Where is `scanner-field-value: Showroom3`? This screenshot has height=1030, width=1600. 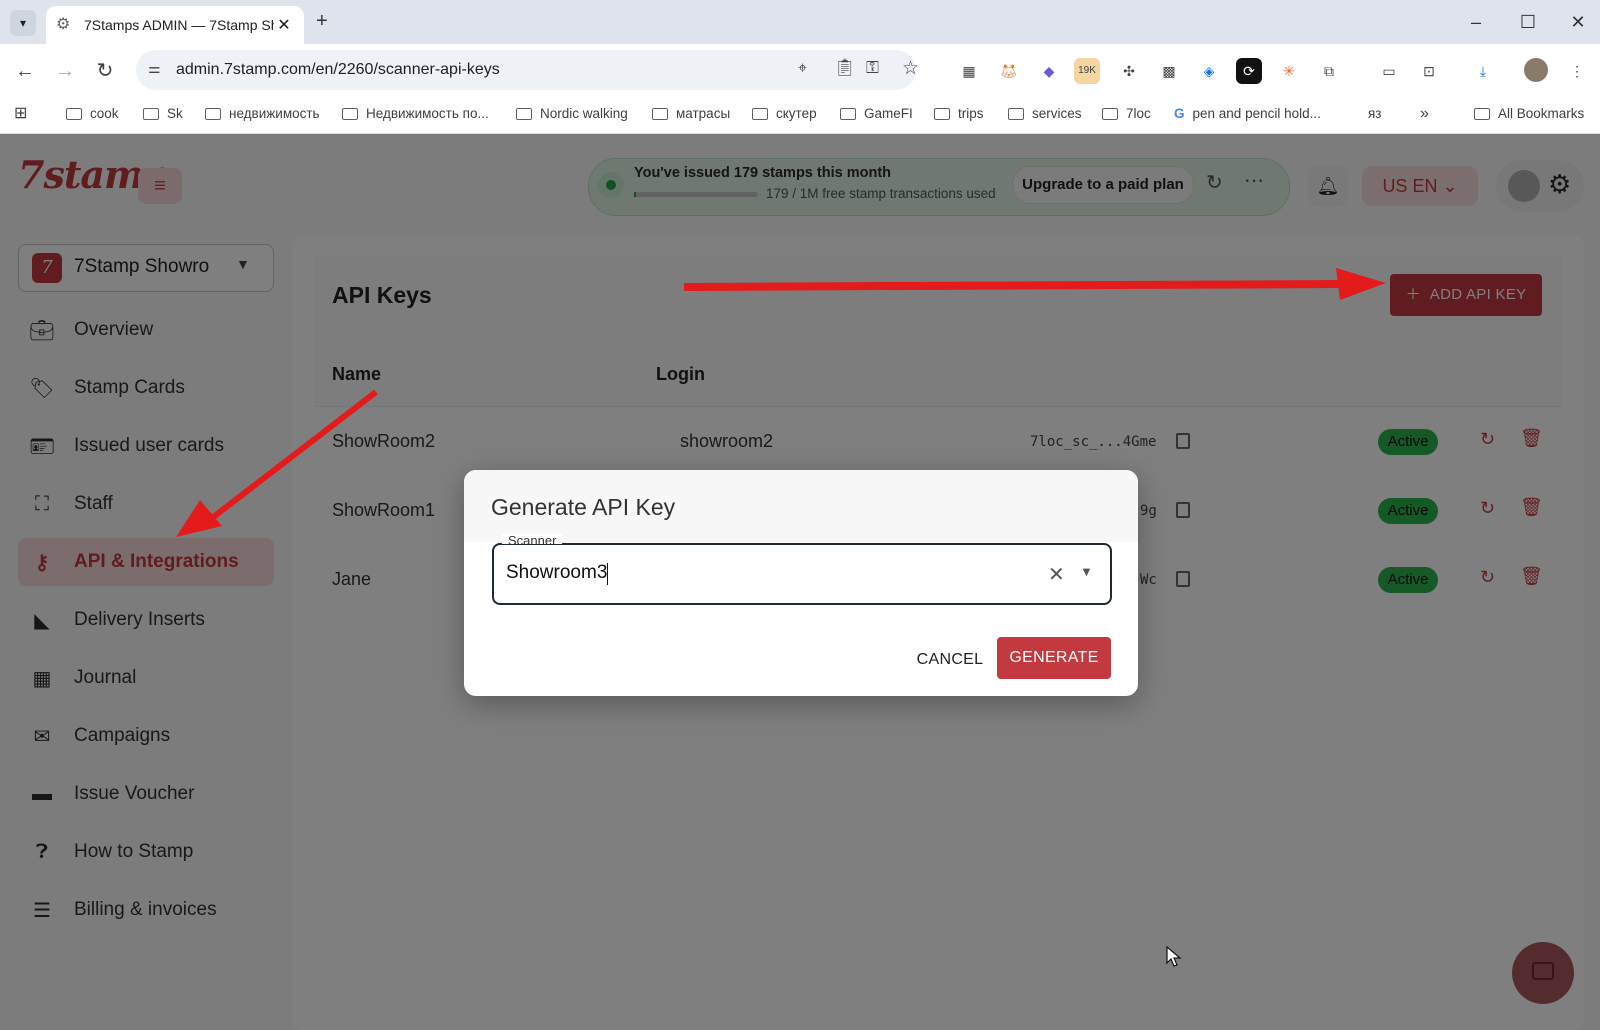
scanner-field-value: Showroom3 is located at coordinates (556, 573).